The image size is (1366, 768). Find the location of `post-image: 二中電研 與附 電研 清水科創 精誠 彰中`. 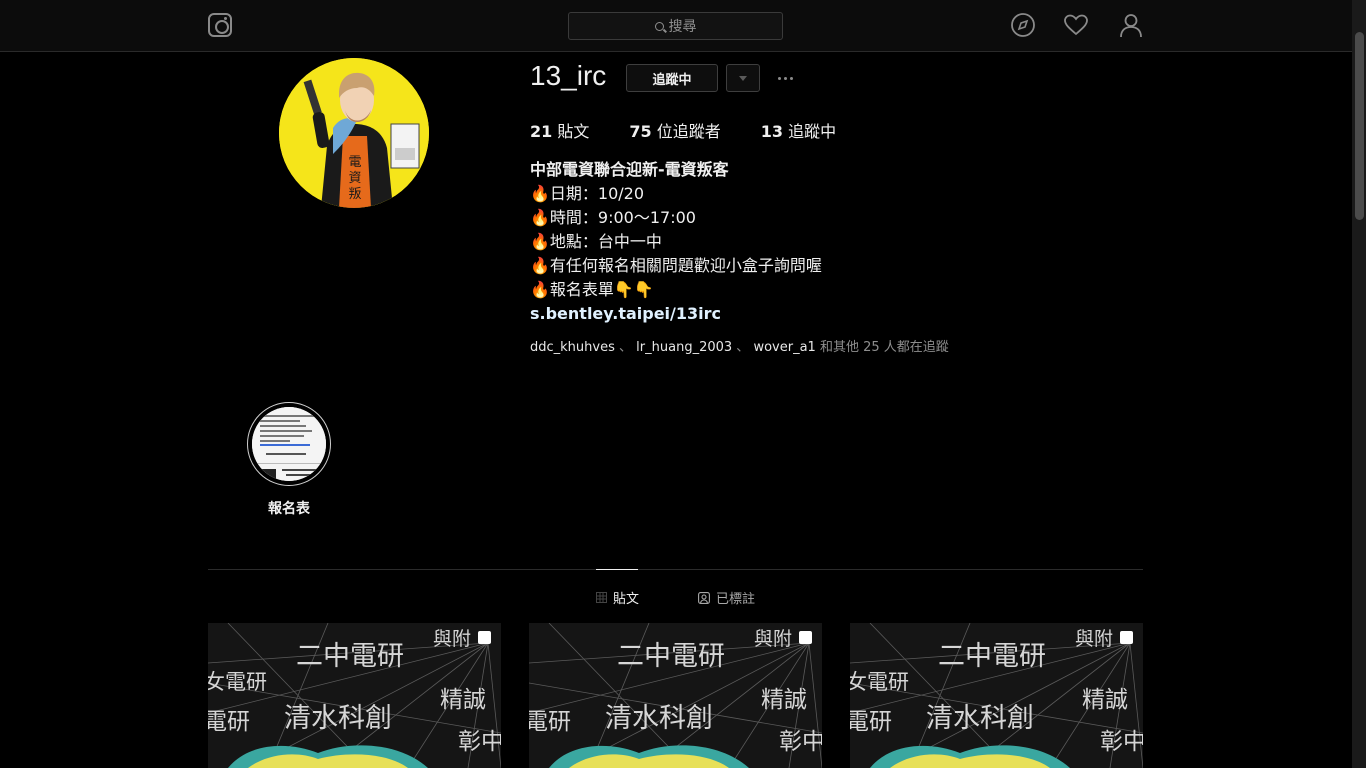

post-image: 二中電研 與附 電研 清水科創 精誠 彰中 is located at coordinates (675, 695).